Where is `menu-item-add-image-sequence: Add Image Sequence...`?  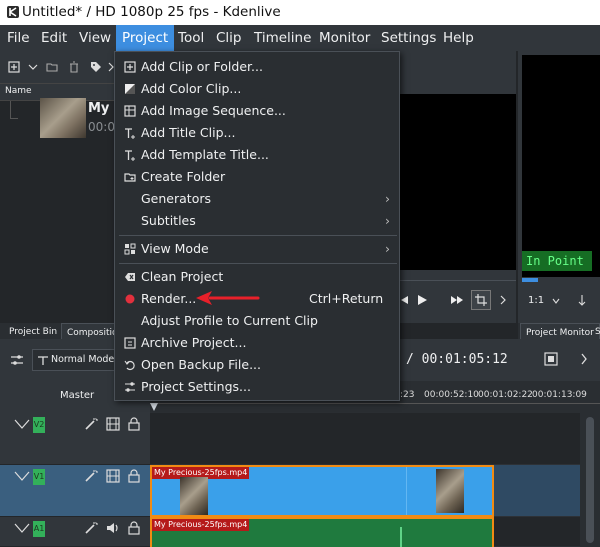 menu-item-add-image-sequence: Add Image Sequence... is located at coordinates (257, 111).